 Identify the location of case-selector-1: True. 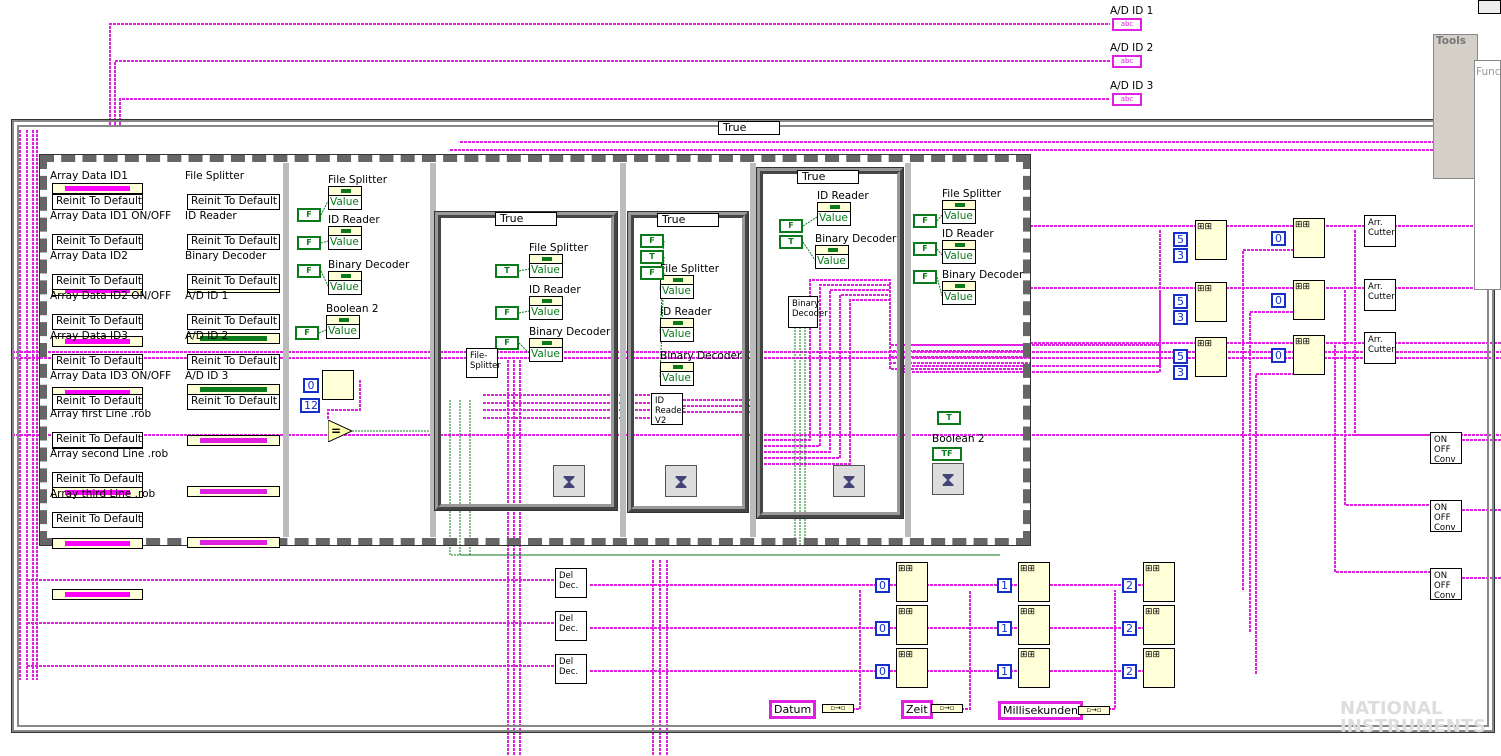
(526, 219).